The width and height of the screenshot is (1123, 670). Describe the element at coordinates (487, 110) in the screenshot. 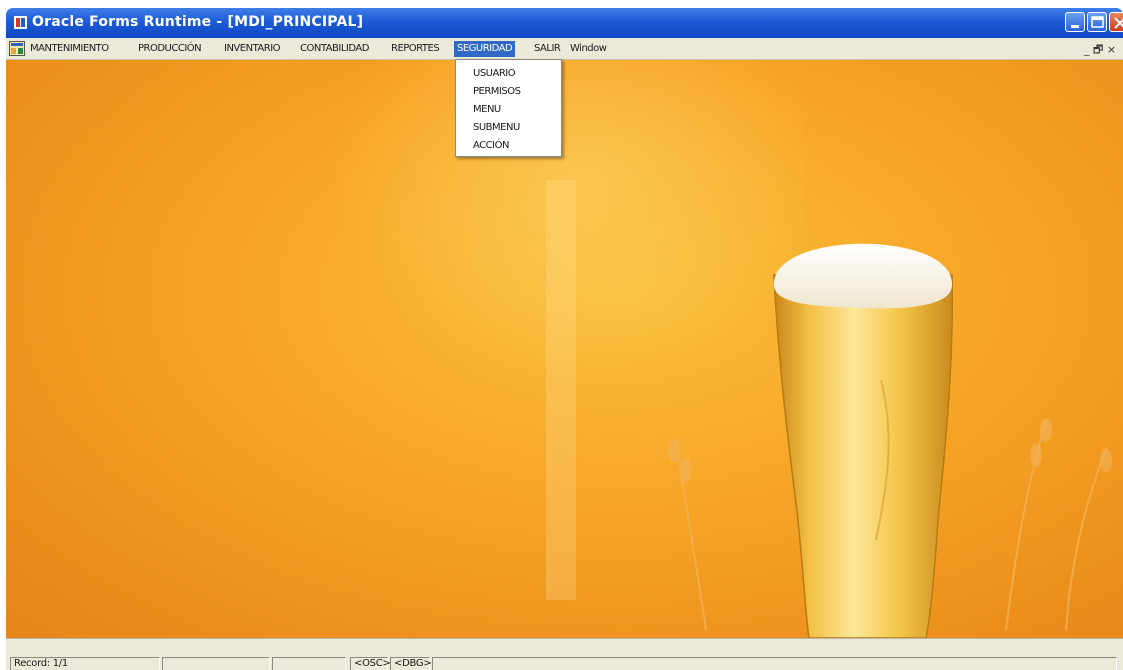

I see `dropdown-item-menu: MENU` at that location.